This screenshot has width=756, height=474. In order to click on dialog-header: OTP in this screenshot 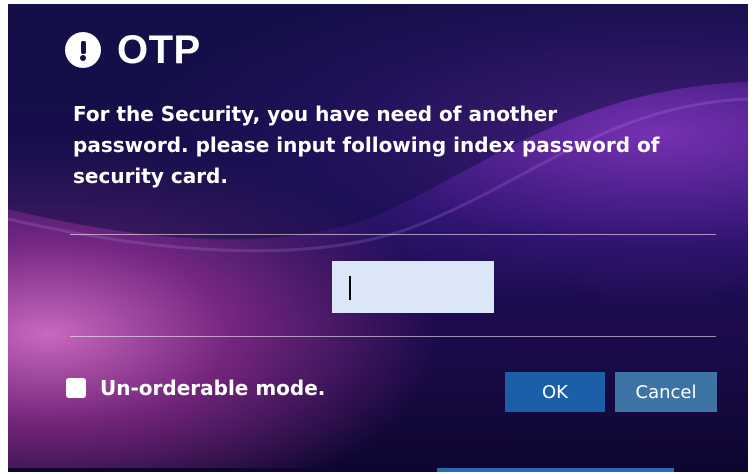, I will do `click(133, 50)`.